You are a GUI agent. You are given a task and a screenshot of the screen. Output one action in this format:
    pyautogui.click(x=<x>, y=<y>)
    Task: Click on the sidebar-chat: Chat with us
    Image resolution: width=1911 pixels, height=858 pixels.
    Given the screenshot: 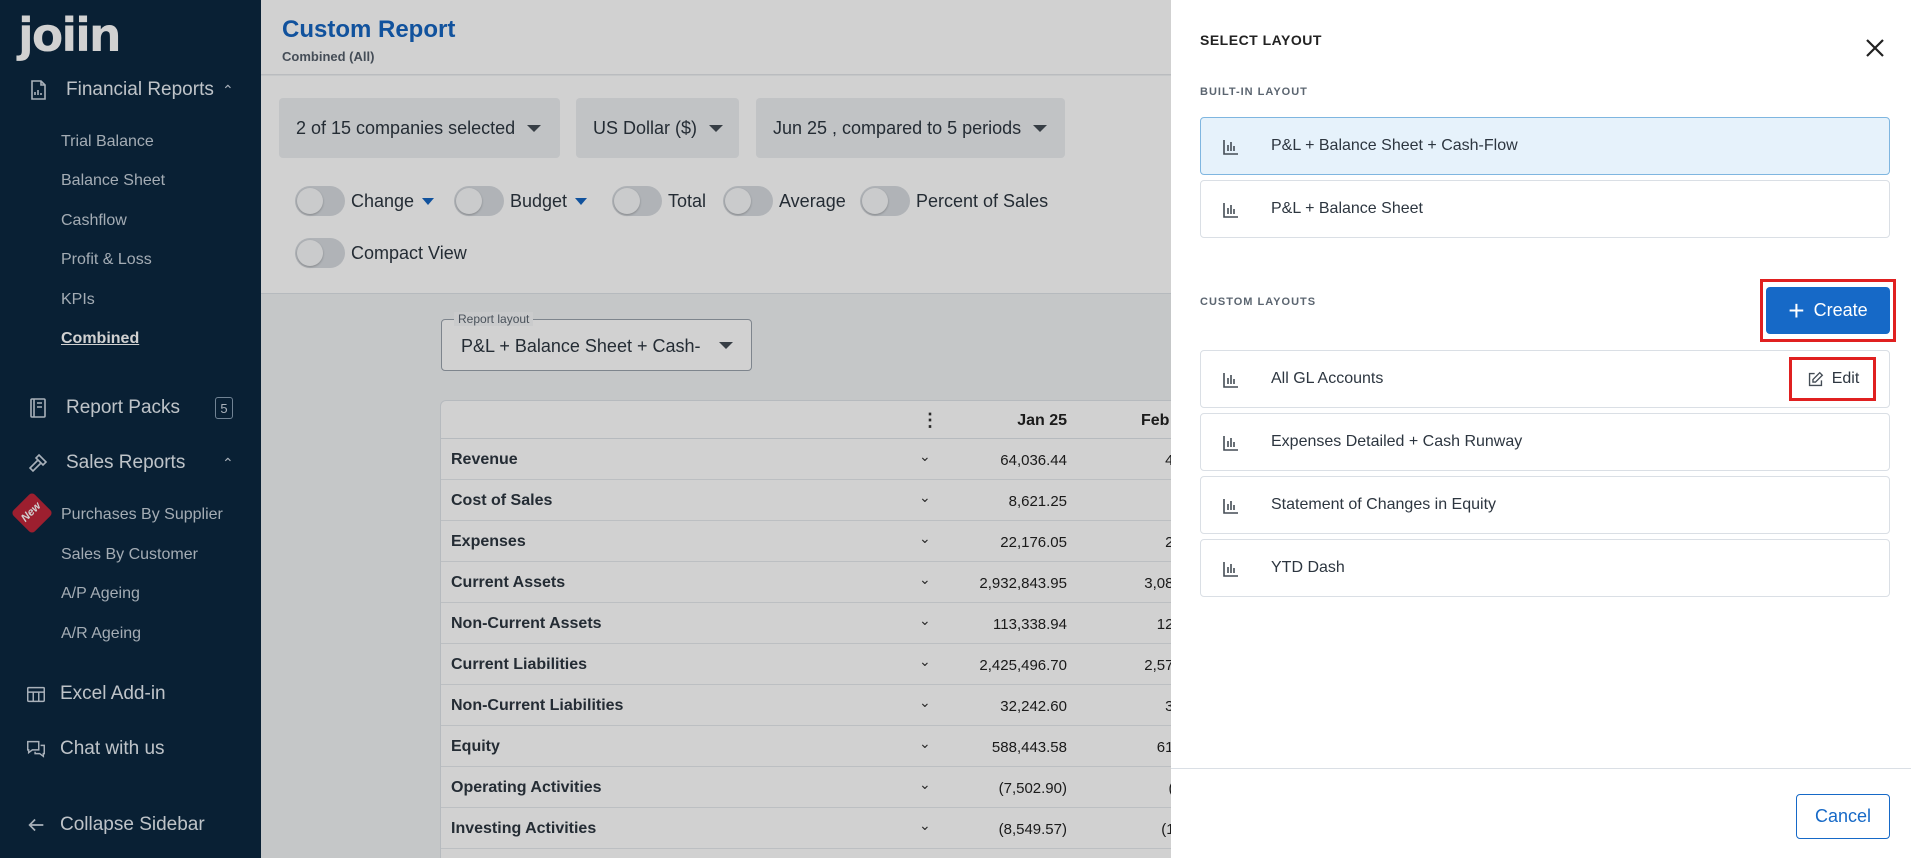 What is the action you would take?
    pyautogui.click(x=130, y=749)
    